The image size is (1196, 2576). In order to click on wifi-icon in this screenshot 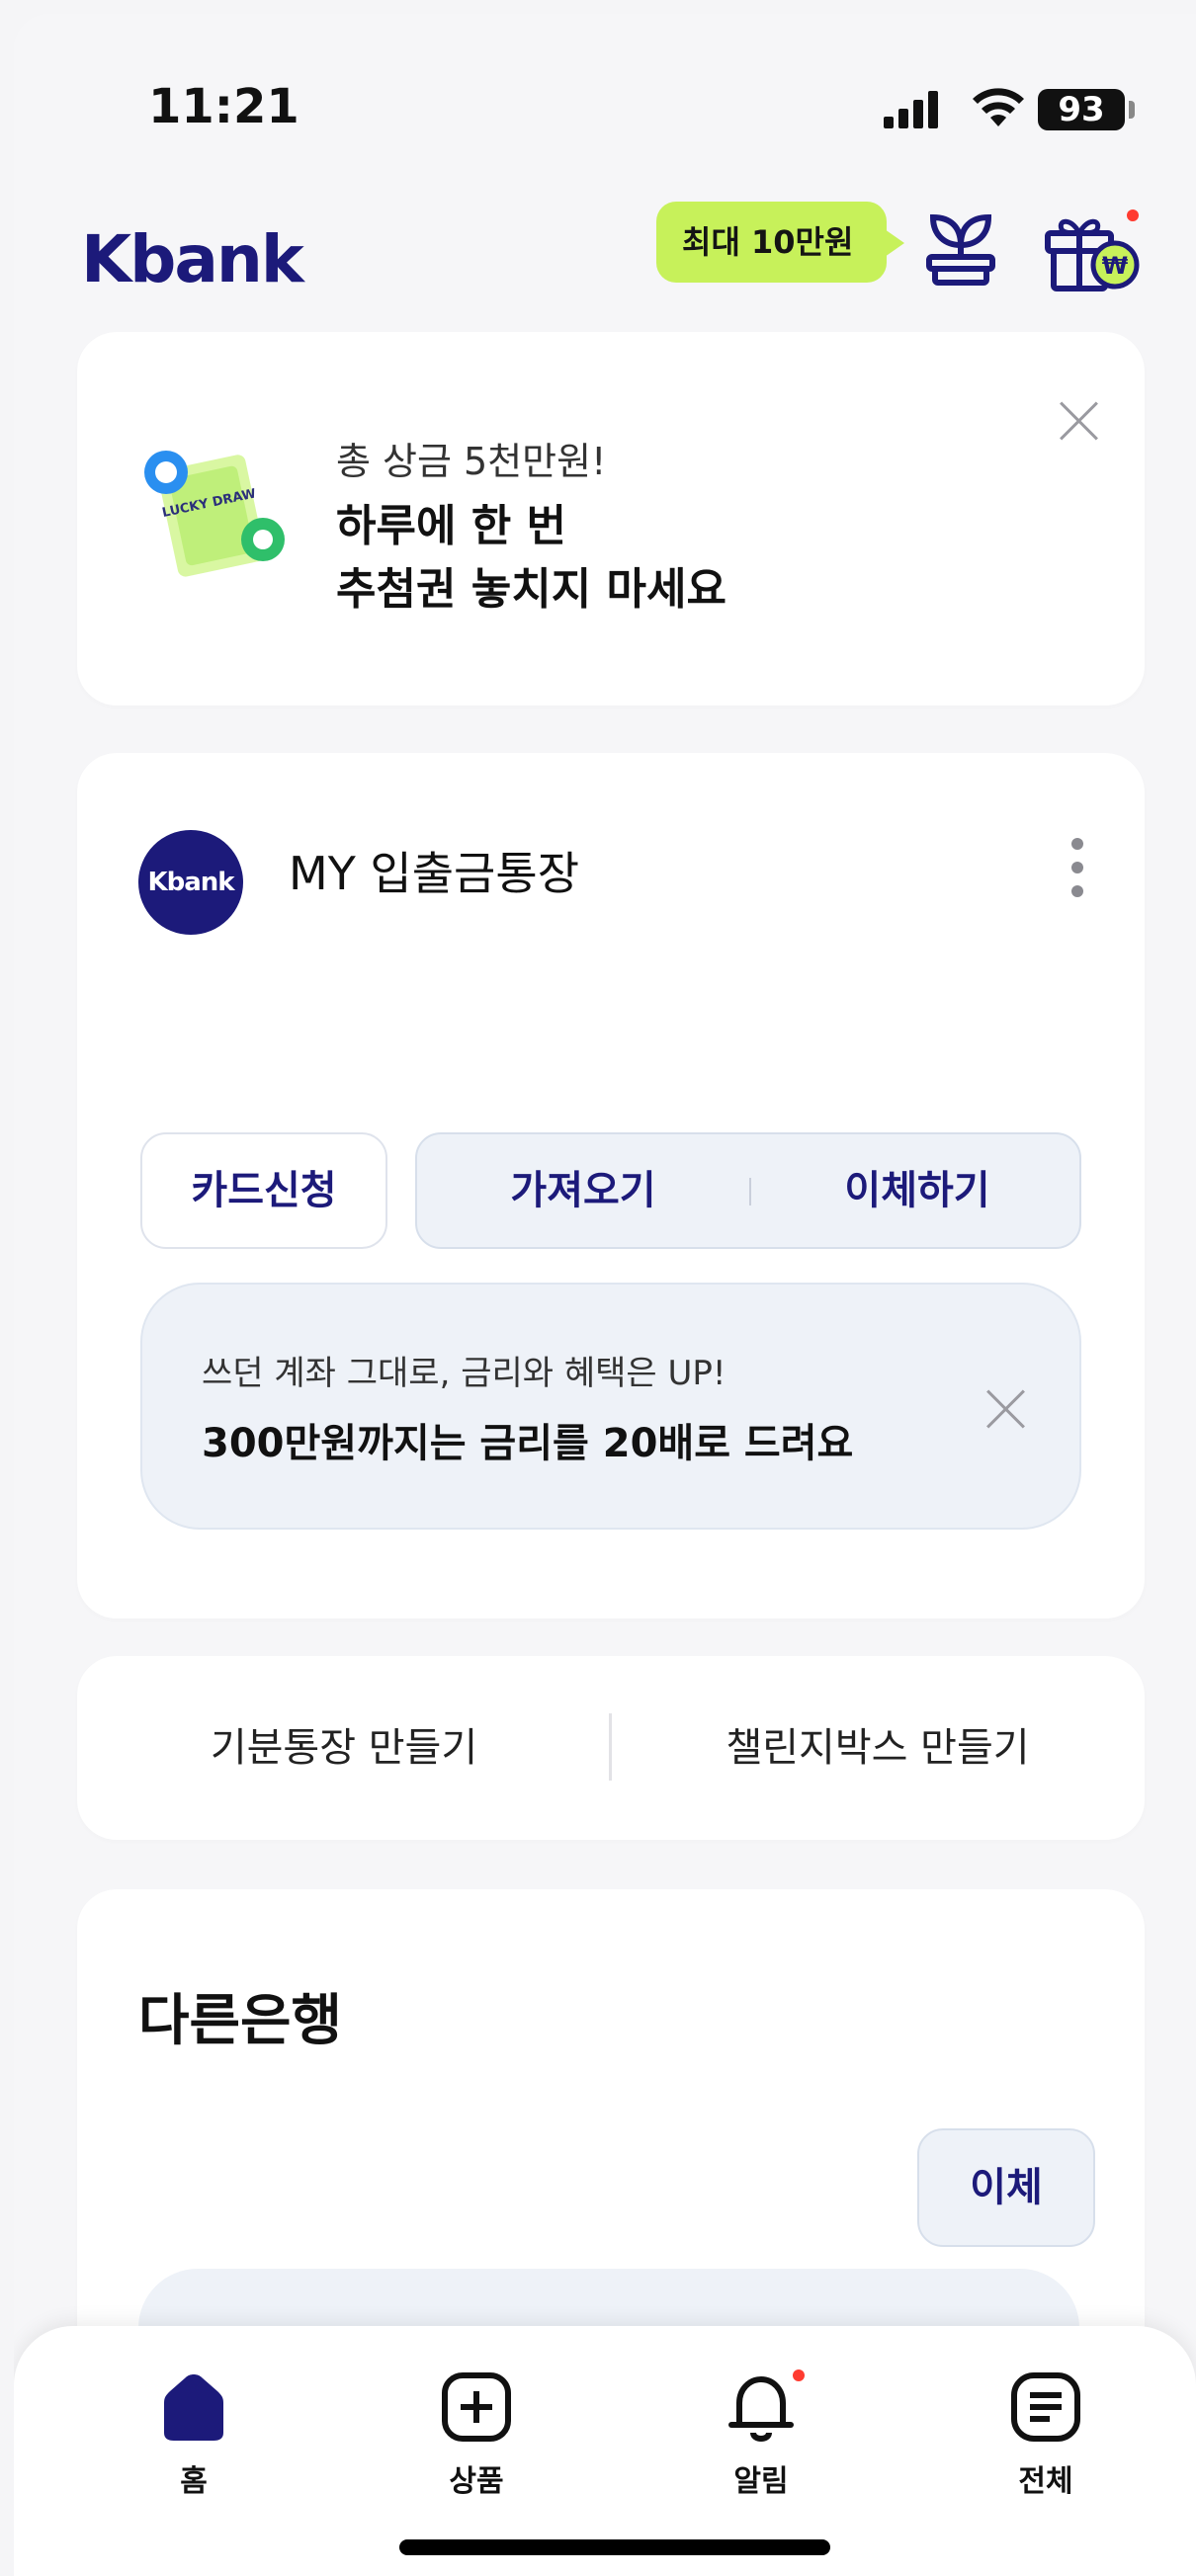, I will do `click(999, 107)`.